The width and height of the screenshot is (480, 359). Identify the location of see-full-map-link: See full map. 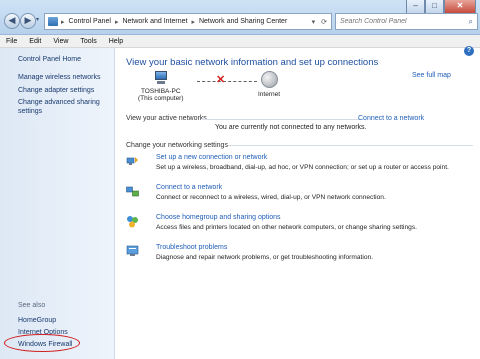
(431, 75).